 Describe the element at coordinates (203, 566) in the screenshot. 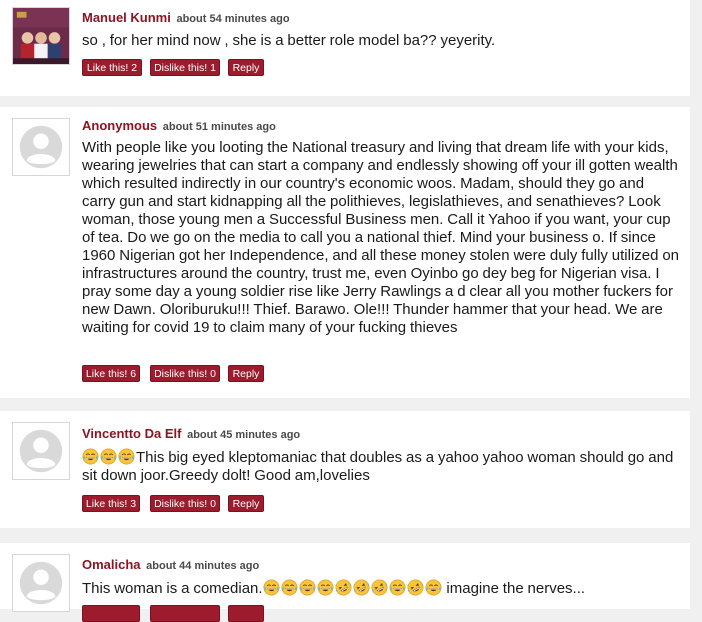

I see `comment-time: about 44 minutes ago` at that location.